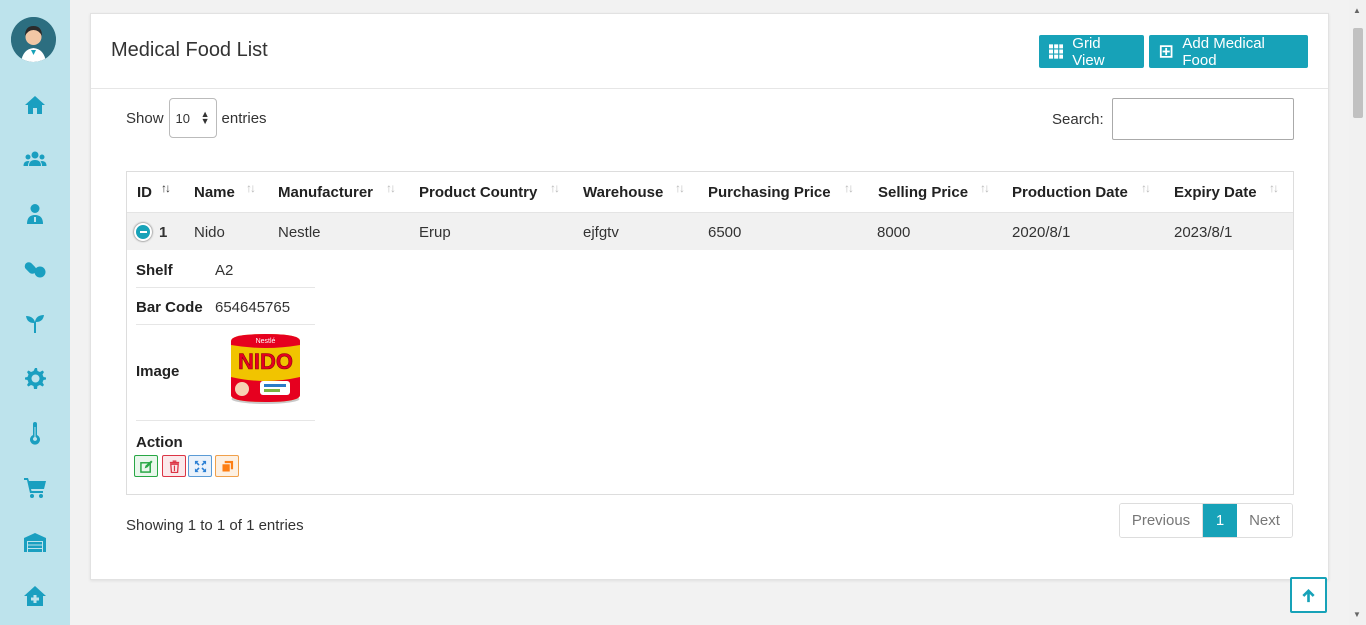  I want to click on search-control: Search:, so click(1173, 119).